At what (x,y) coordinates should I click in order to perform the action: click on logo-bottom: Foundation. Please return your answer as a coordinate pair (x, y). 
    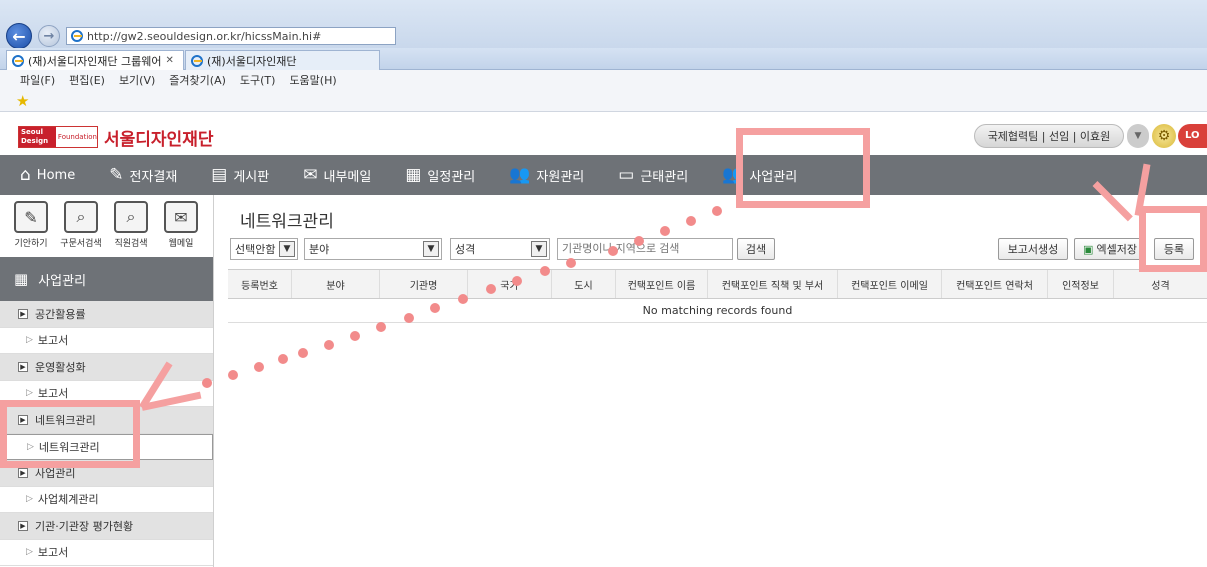
    Looking at the image, I should click on (77, 137).